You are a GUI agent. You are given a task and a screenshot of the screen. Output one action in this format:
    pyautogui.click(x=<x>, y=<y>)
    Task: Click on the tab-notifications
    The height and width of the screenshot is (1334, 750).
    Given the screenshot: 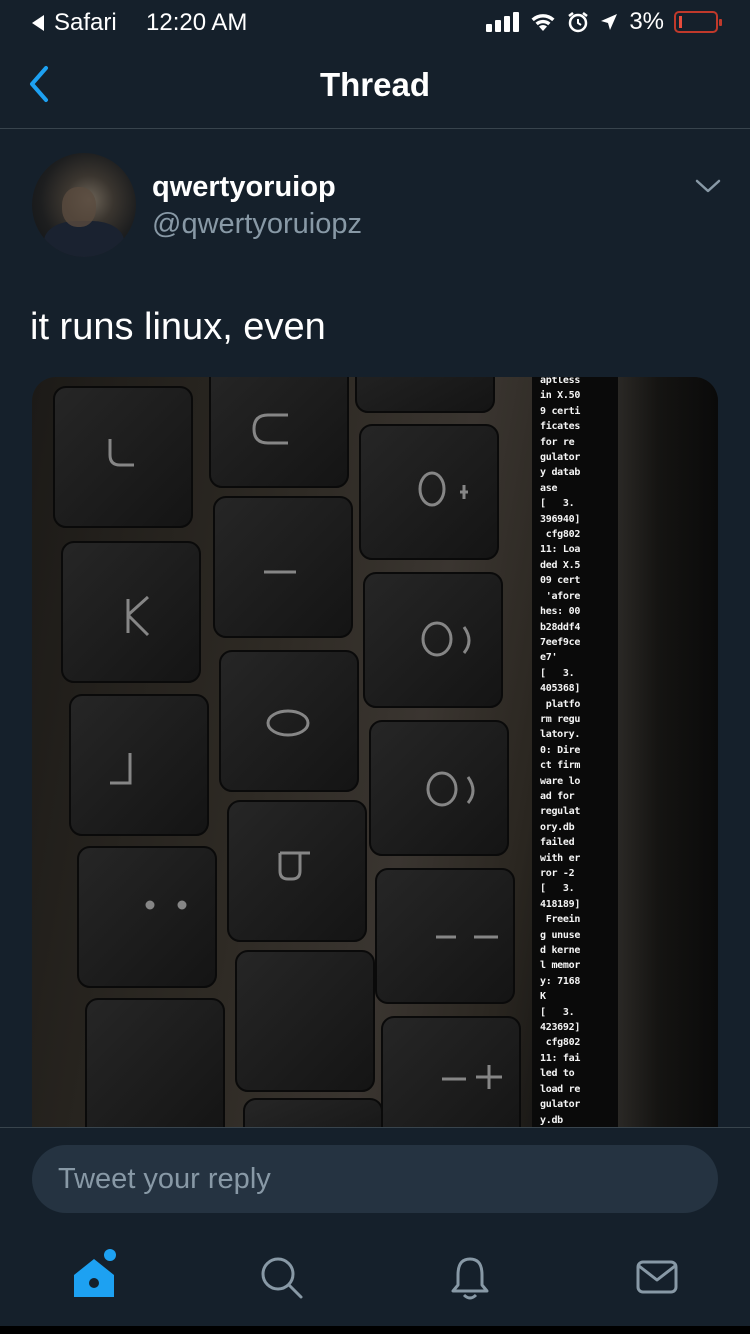 What is the action you would take?
    pyautogui.click(x=470, y=1277)
    